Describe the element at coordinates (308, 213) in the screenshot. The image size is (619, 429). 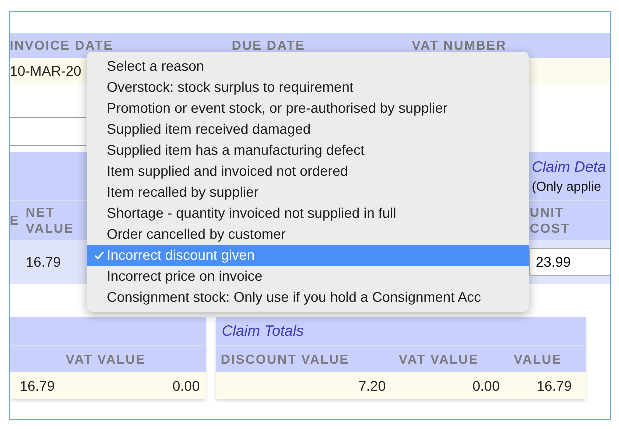
I see `menu-option: Shortage - quantity invoiced not supplied in full` at that location.